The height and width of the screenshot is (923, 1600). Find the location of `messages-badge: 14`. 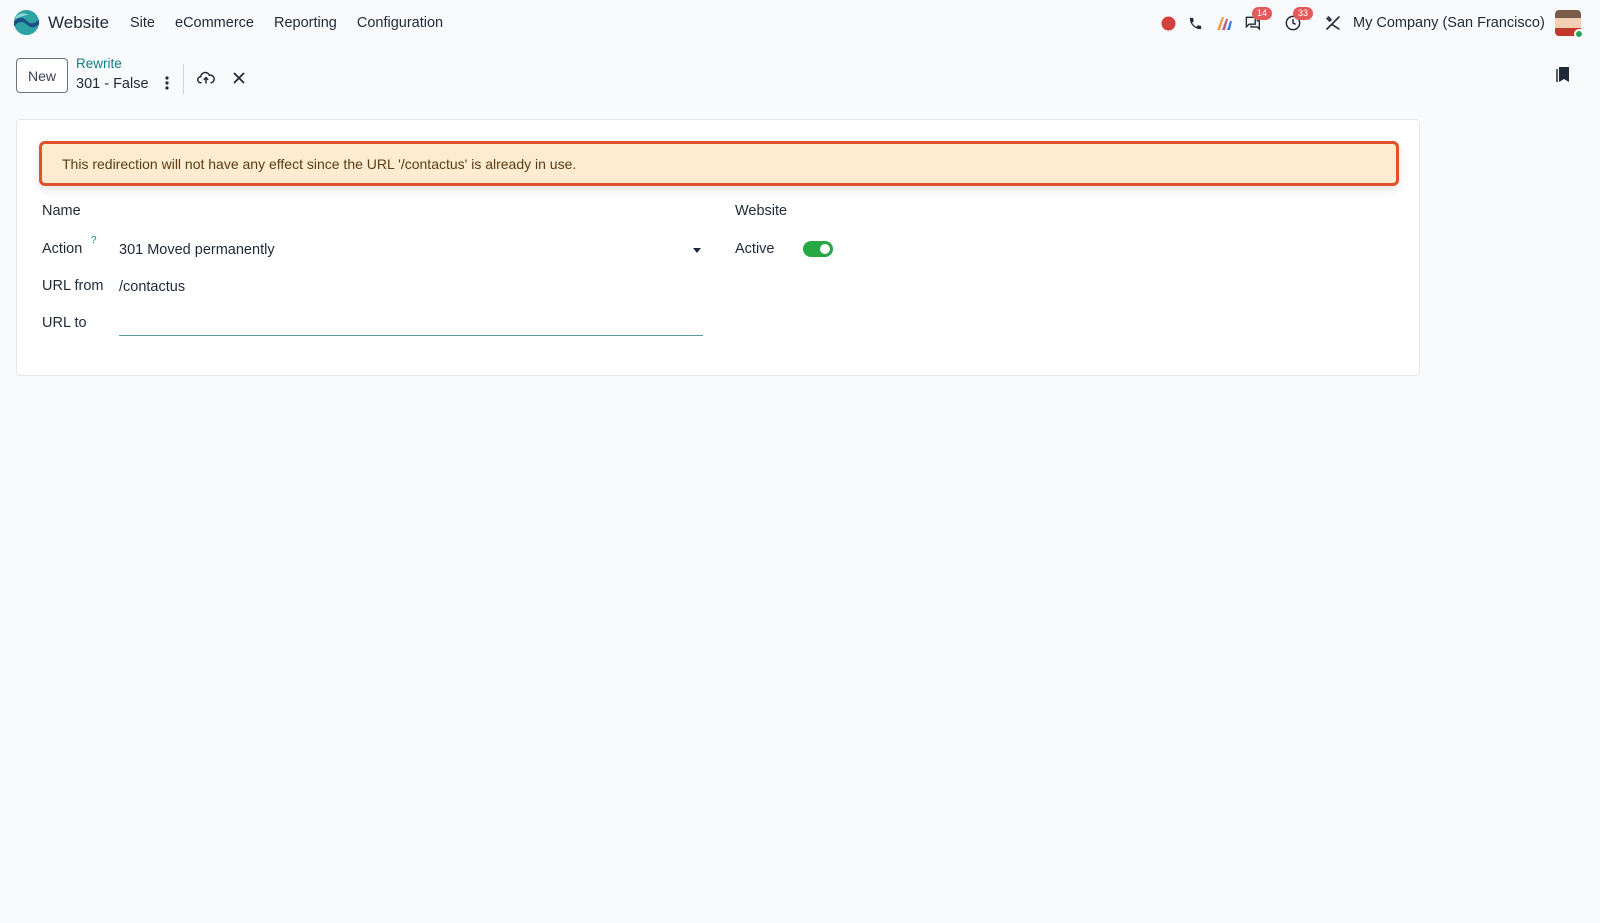

messages-badge: 14 is located at coordinates (1262, 13).